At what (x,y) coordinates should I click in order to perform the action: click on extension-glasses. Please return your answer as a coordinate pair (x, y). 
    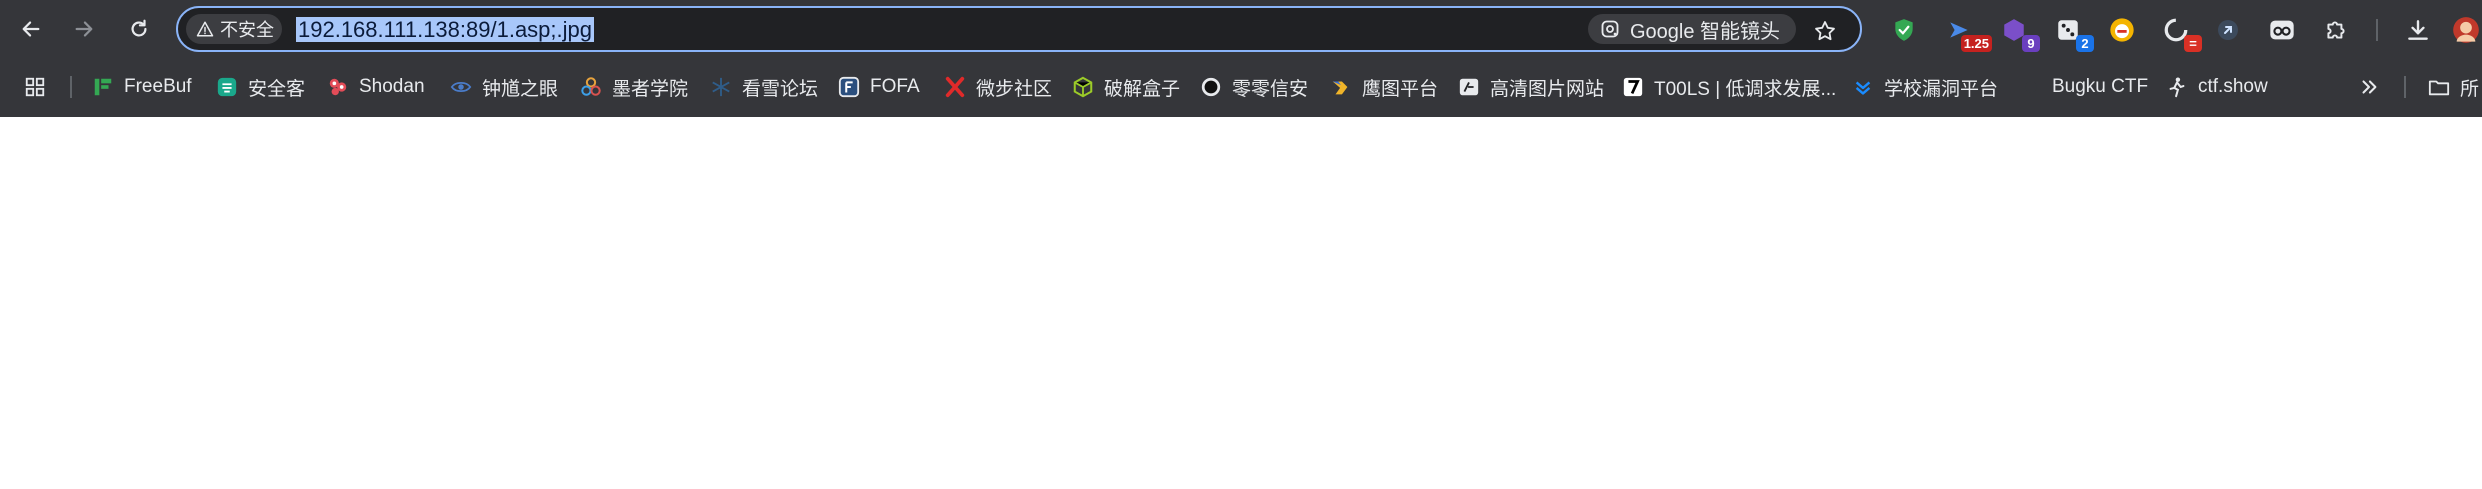
    Looking at the image, I should click on (2282, 30).